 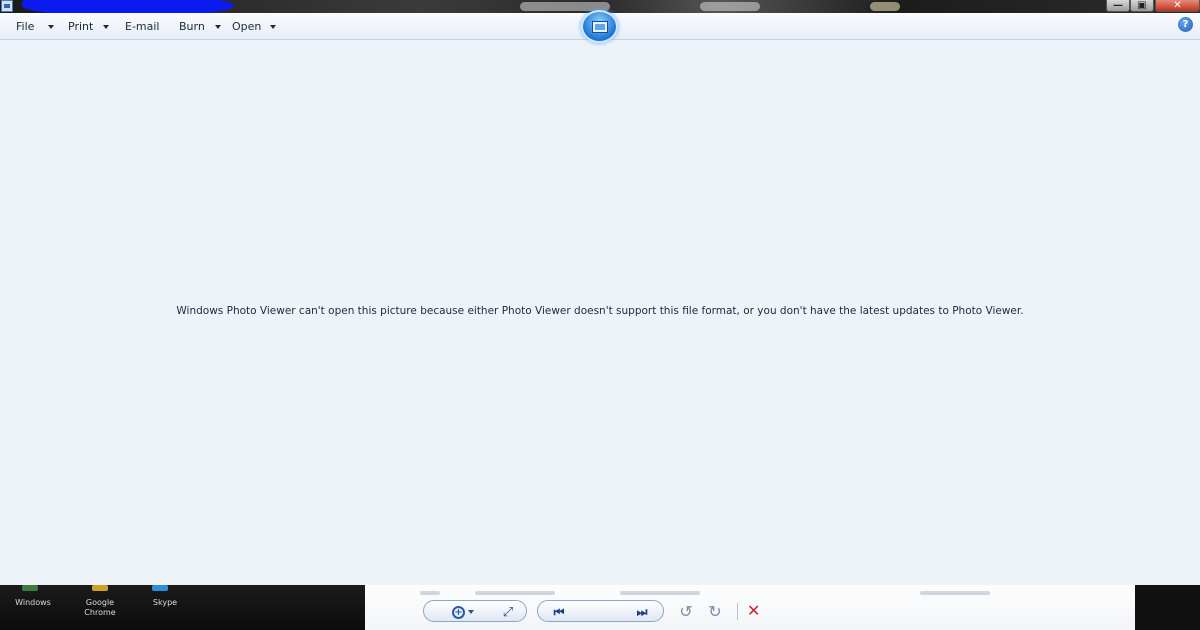 I want to click on menu-burn: Burn, so click(x=200, y=26).